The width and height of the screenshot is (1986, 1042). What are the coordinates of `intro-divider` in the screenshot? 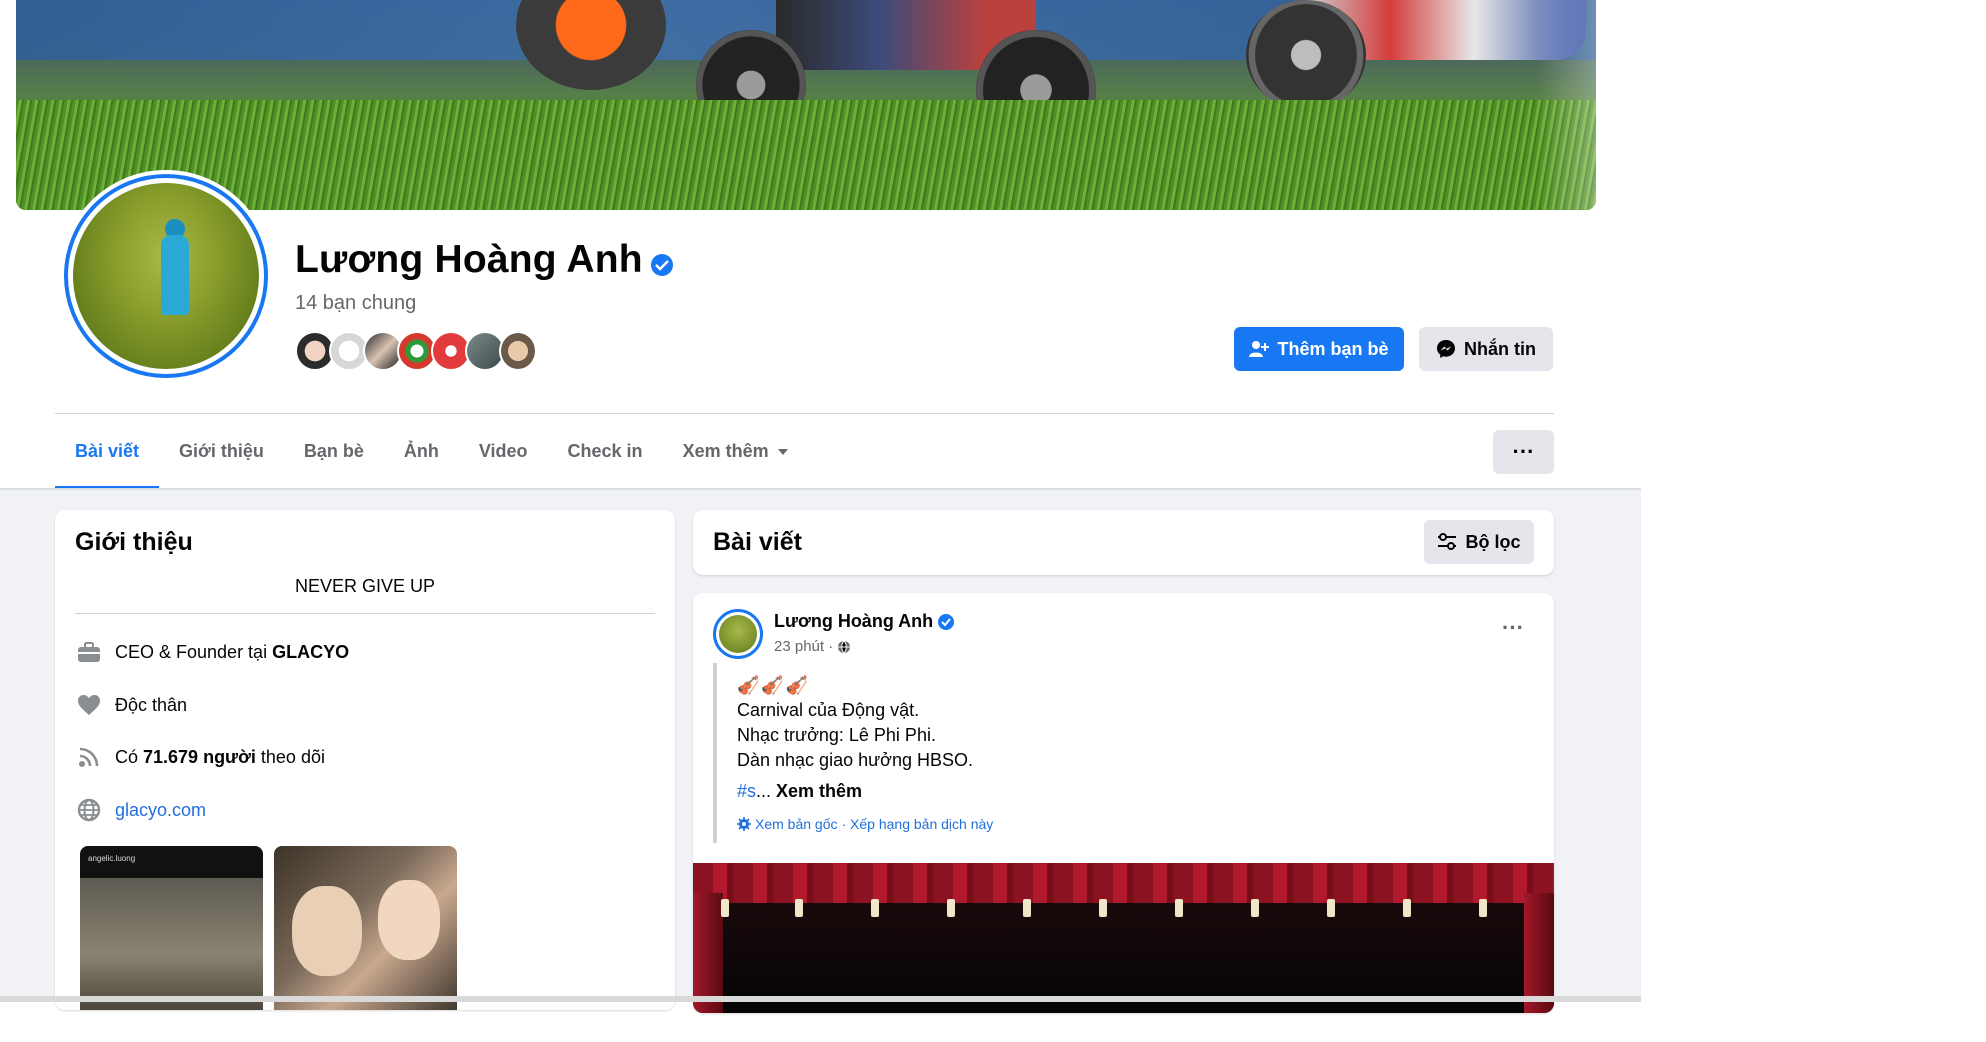 It's located at (365, 613).